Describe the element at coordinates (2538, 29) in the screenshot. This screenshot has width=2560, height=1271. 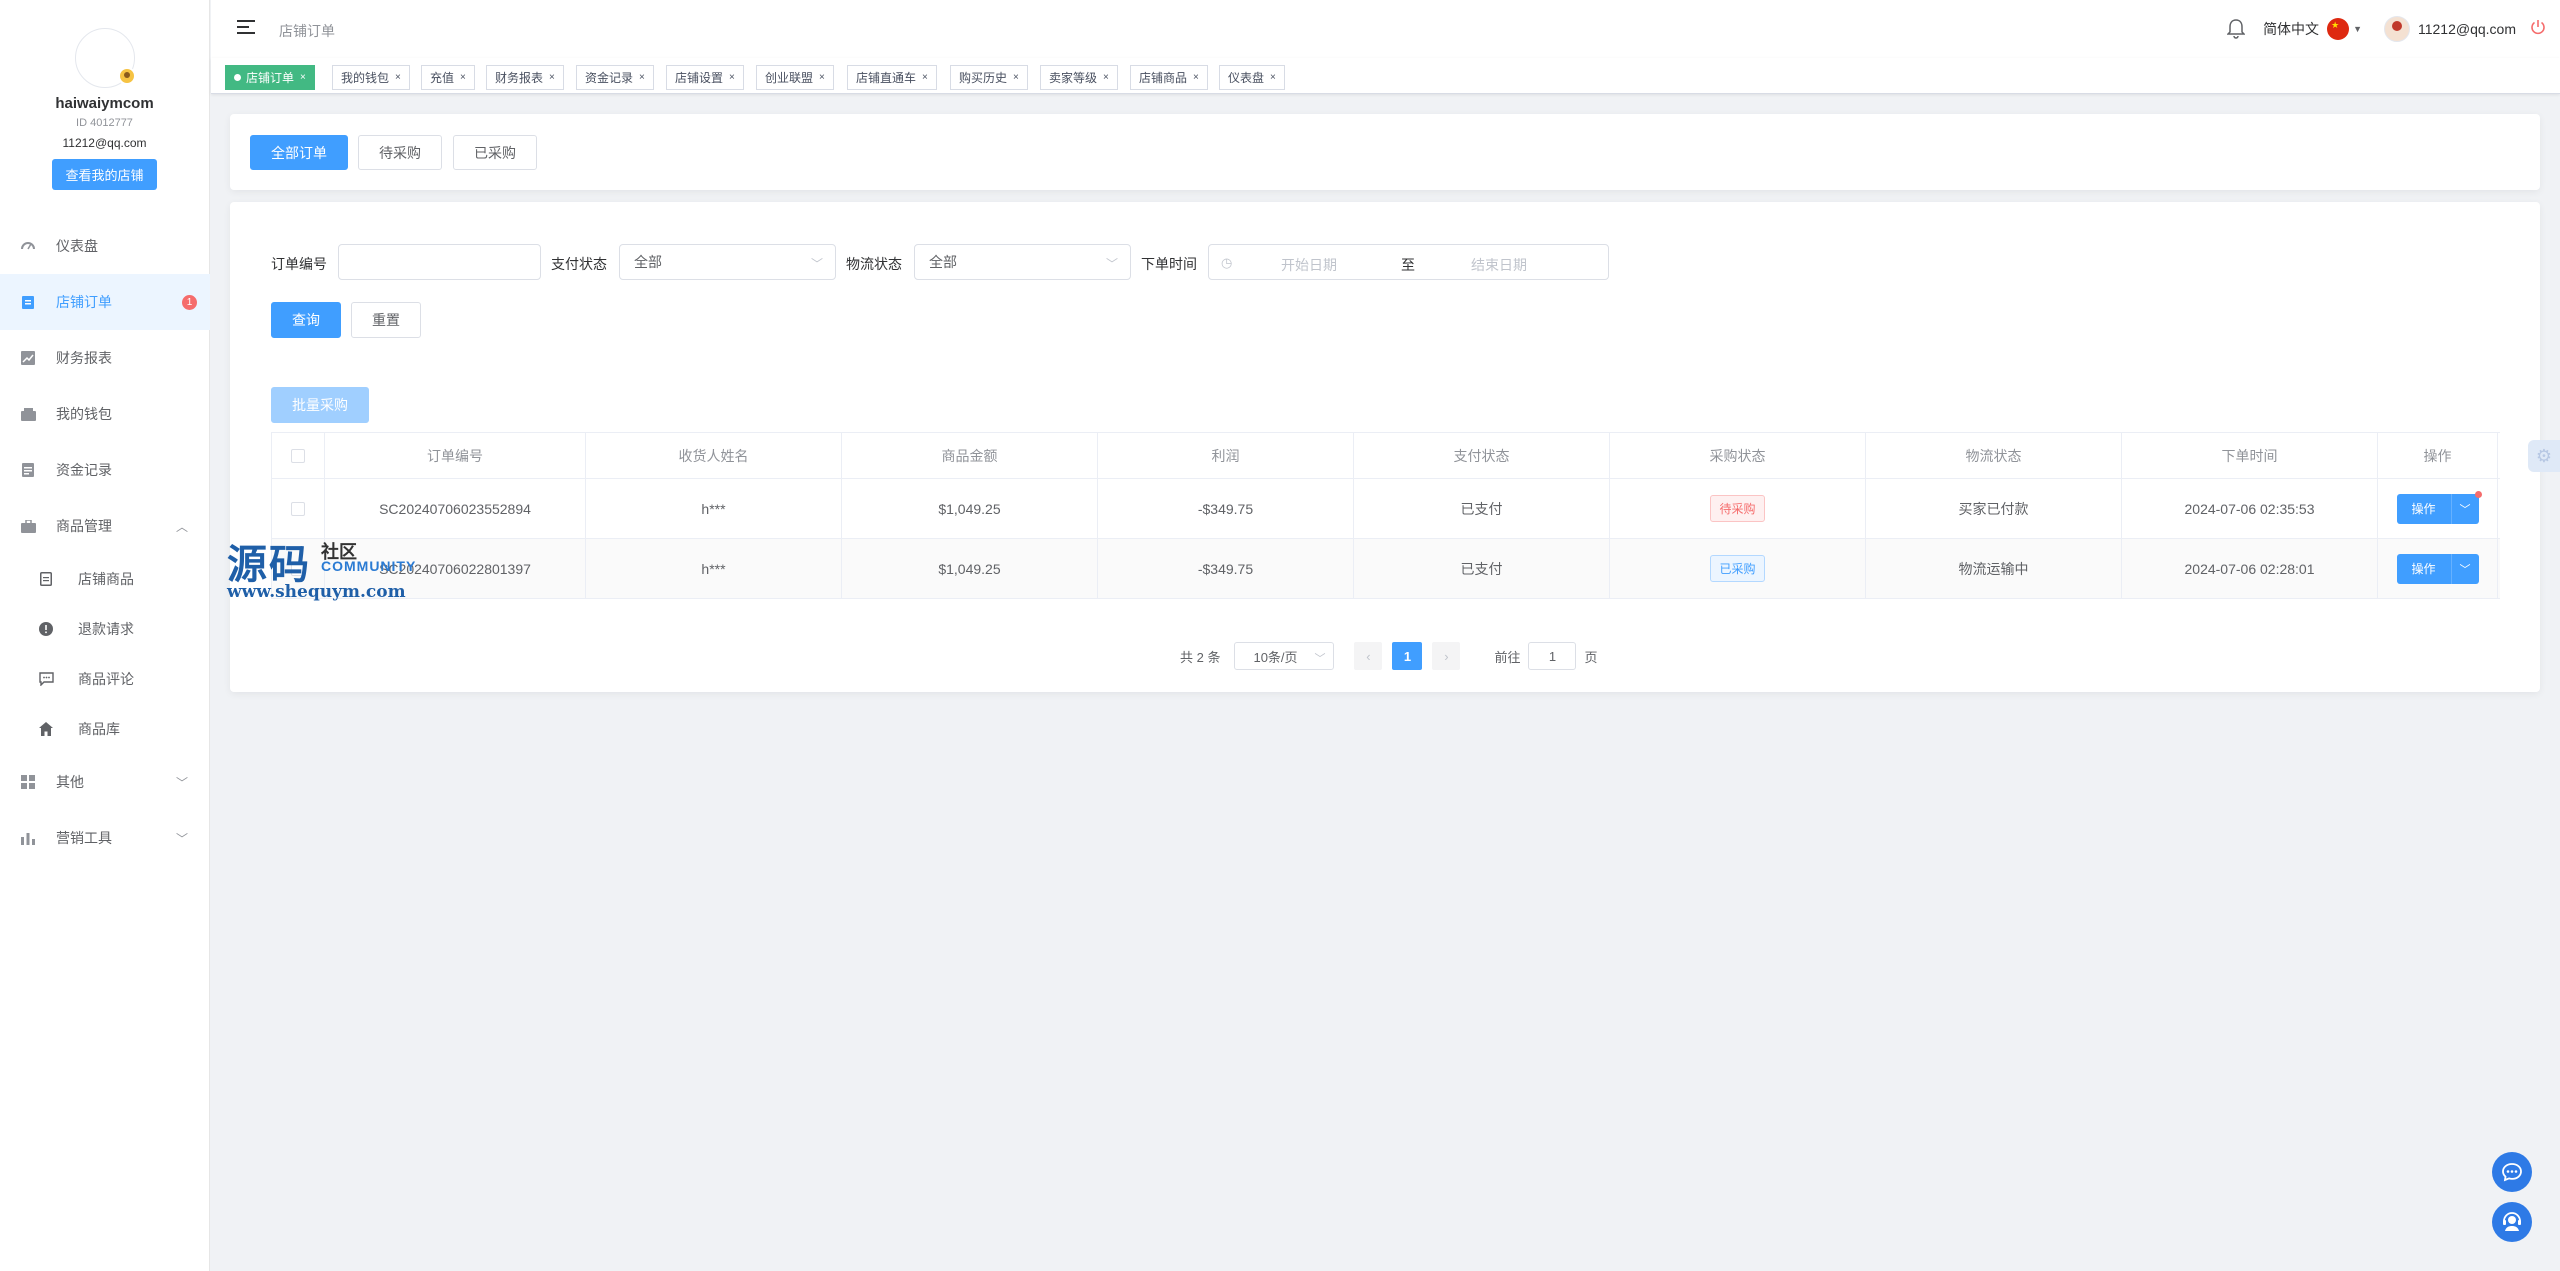
I see `power-icon` at that location.